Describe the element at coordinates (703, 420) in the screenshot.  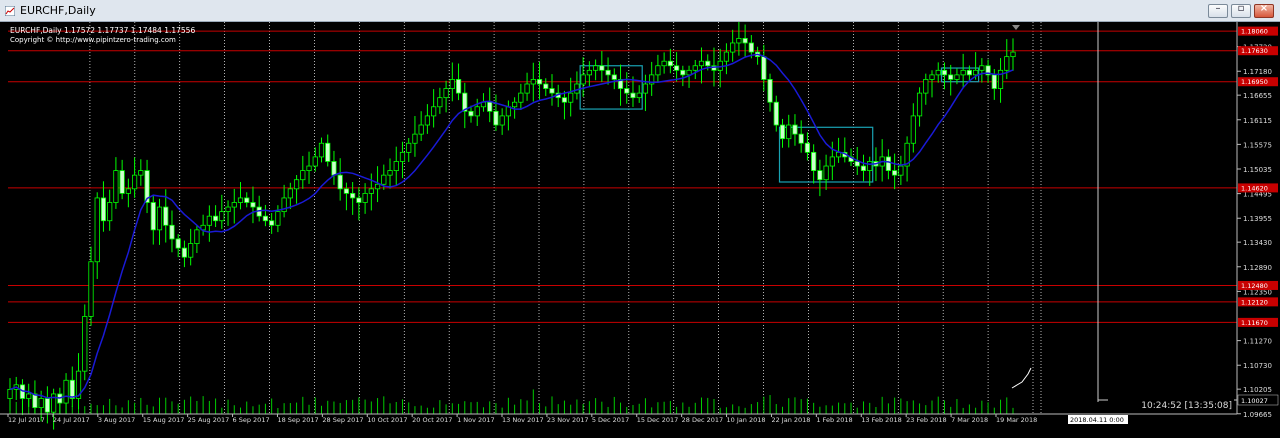
I see `time-tick-label: 28 Dec 2017` at that location.